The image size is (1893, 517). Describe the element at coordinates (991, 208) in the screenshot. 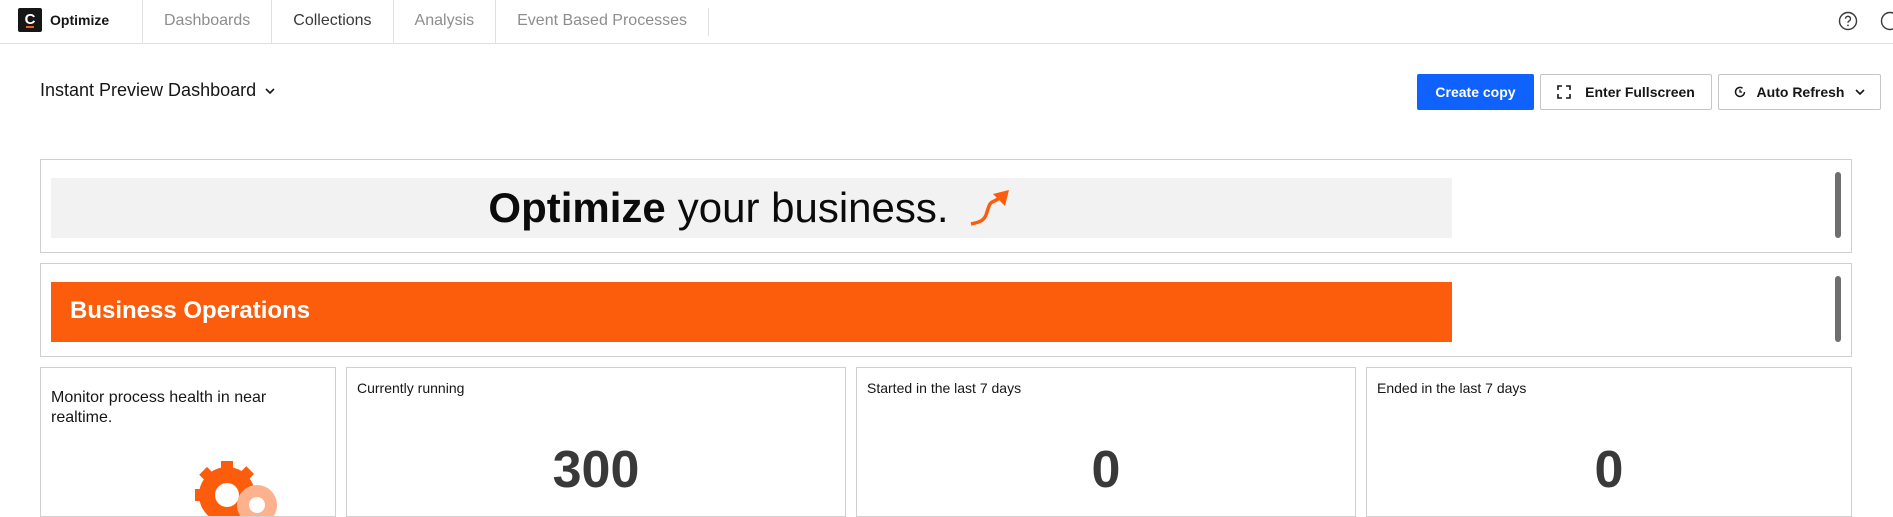

I see `arrow-up-icon` at that location.